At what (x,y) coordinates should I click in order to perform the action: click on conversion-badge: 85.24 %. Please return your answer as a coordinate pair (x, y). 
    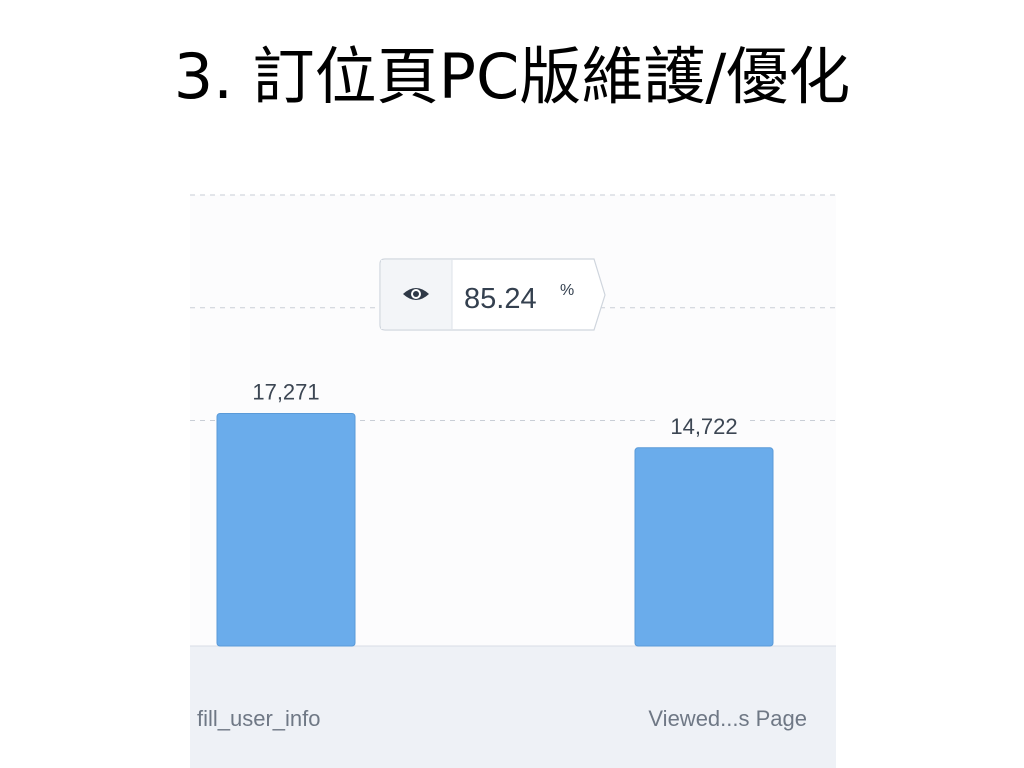
    Looking at the image, I should click on (492, 294).